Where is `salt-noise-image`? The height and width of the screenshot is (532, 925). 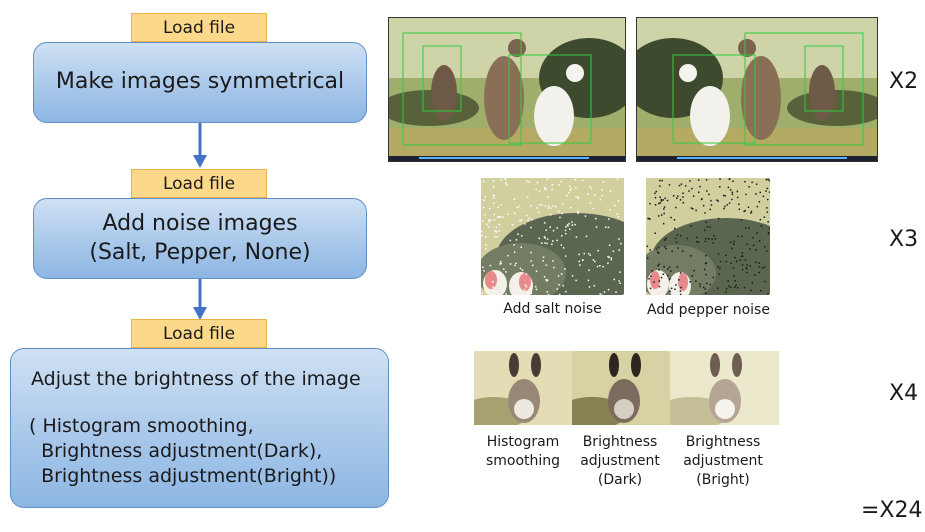
salt-noise-image is located at coordinates (552, 236).